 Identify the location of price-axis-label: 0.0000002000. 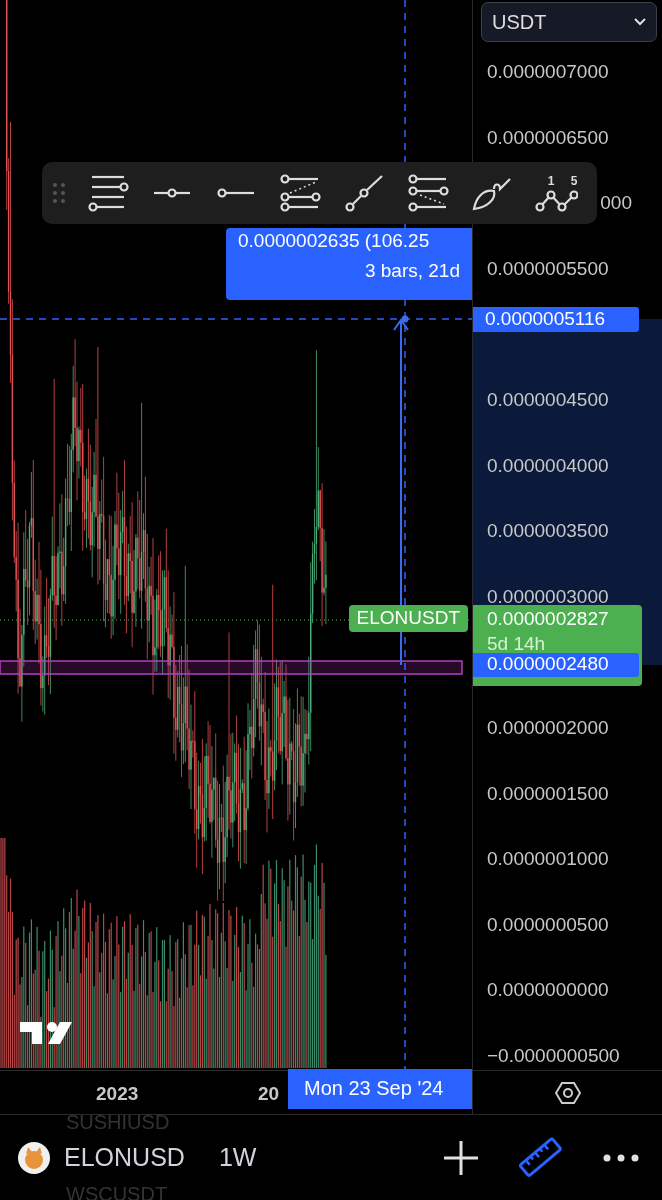
(548, 728).